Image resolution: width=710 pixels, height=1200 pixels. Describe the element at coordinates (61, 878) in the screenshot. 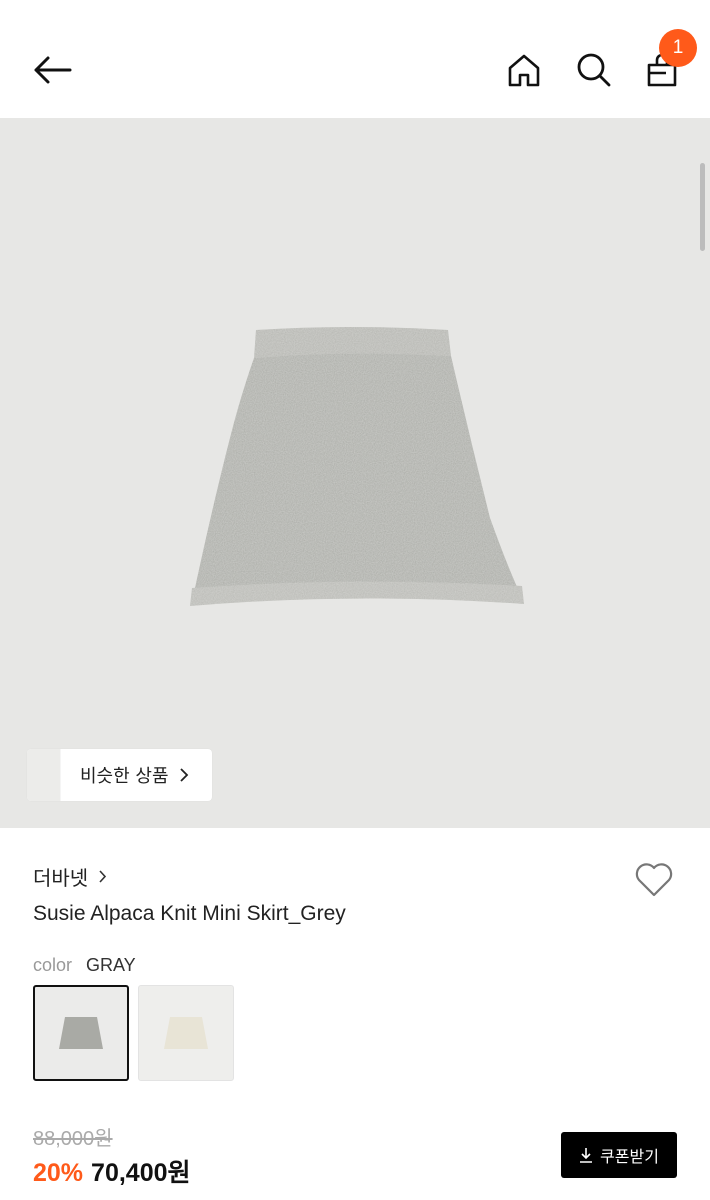

I see `brand-name: 더바넷` at that location.